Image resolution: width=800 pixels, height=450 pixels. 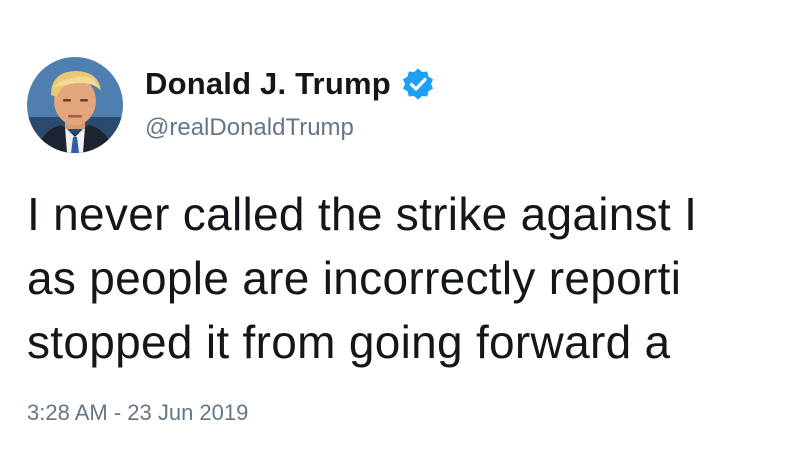 What do you see at coordinates (418, 84) in the screenshot?
I see `verified-badge-icon` at bounding box center [418, 84].